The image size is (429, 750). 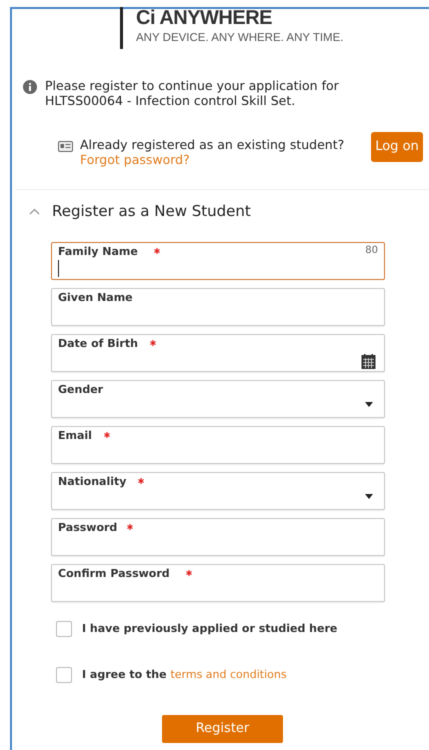 I want to click on logo-title: Ci ANYWHERE, so click(x=204, y=18).